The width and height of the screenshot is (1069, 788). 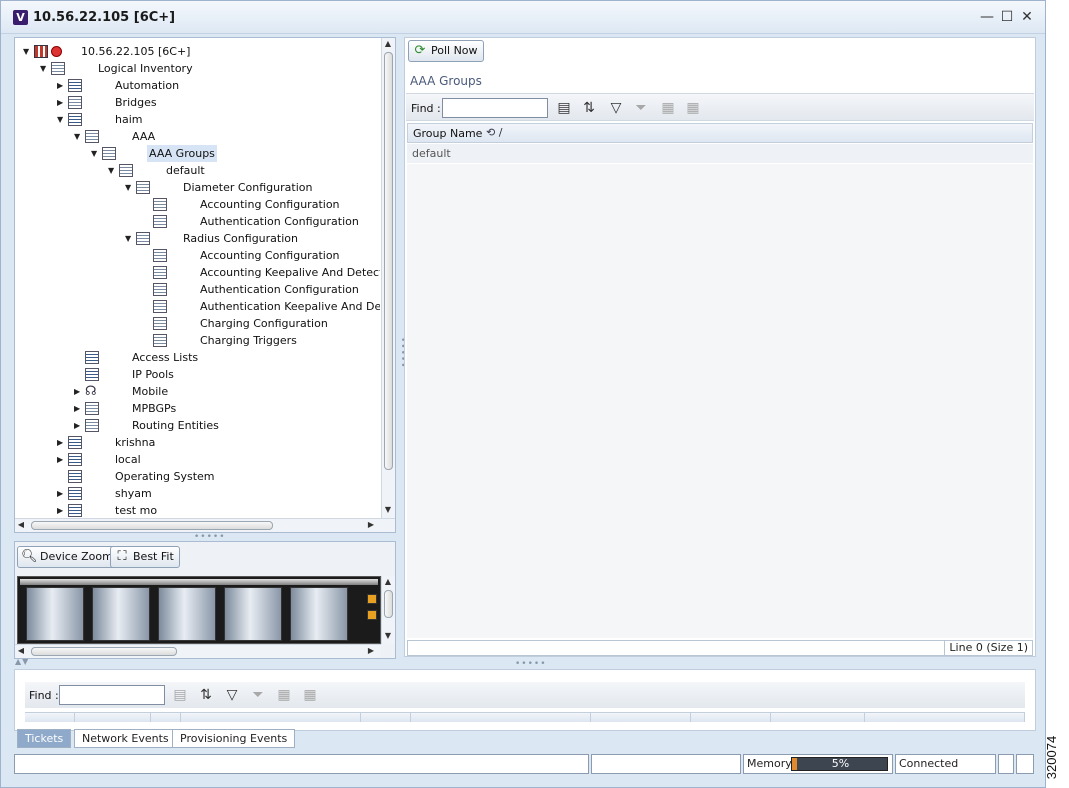 I want to click on maximize-icon: ☐, so click(x=1007, y=17).